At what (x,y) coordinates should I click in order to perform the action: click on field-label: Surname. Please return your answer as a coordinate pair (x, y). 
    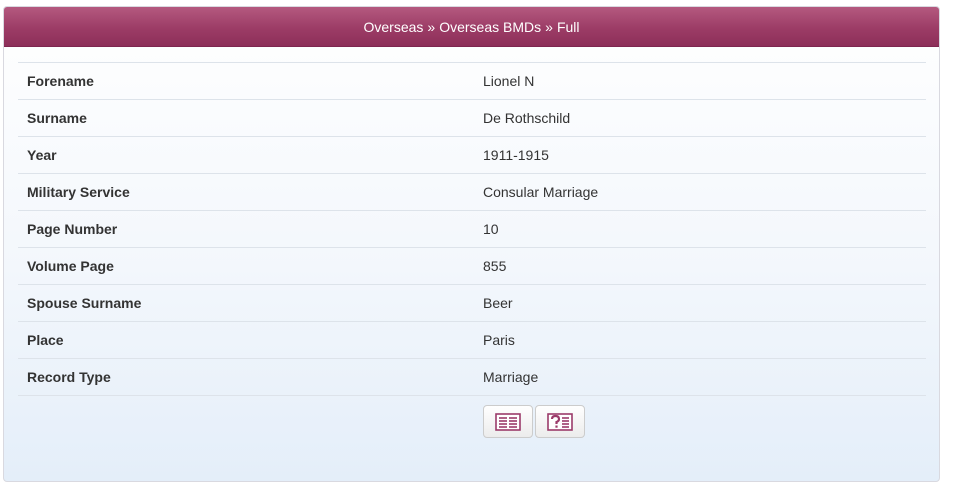
    Looking at the image, I should click on (57, 118).